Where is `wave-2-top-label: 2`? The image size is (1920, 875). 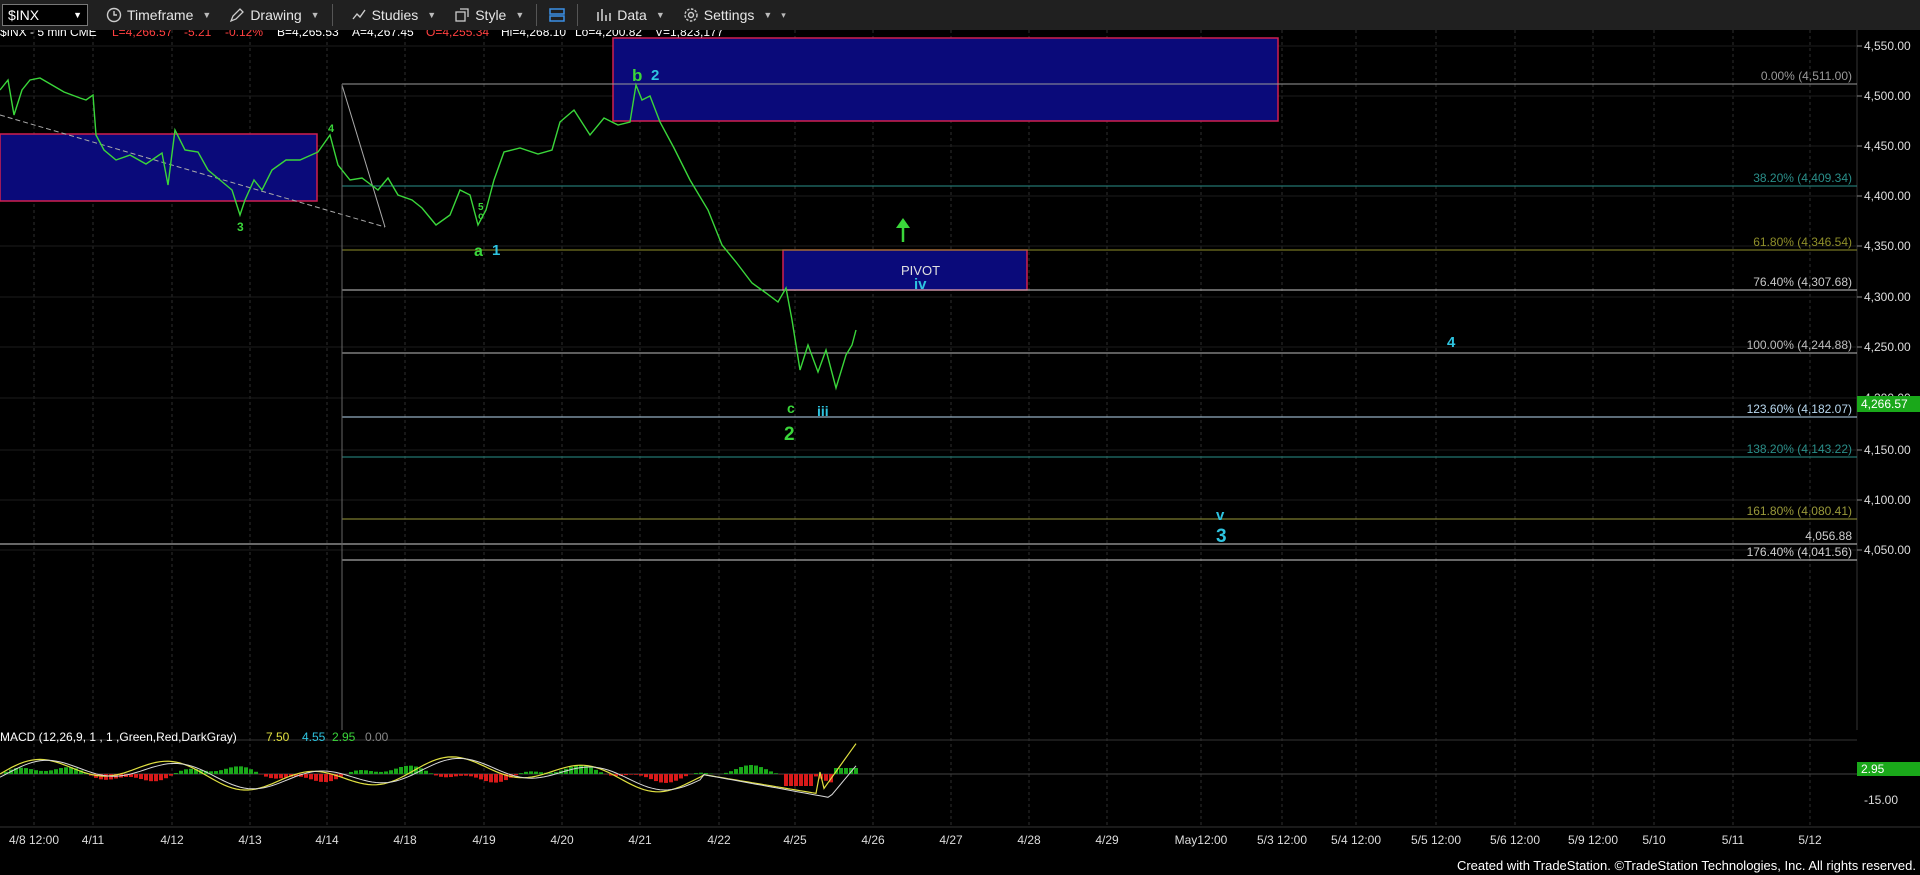
wave-2-top-label: 2 is located at coordinates (655, 75).